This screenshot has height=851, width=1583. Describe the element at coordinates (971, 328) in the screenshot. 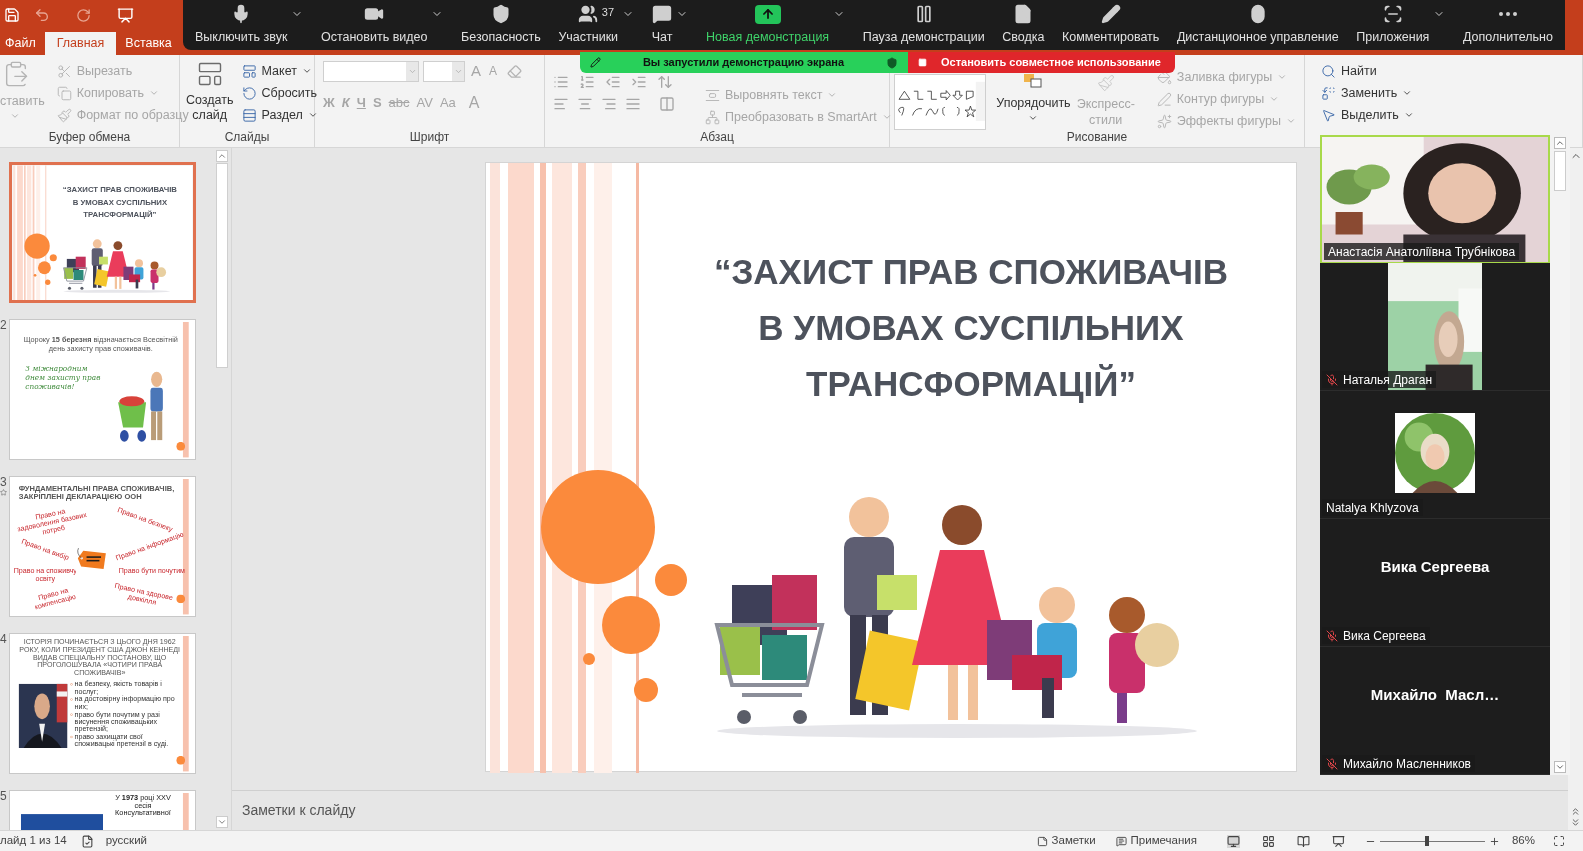

I see `slide-title: В УМОВАХ СУСПІЛЬНИХ` at that location.